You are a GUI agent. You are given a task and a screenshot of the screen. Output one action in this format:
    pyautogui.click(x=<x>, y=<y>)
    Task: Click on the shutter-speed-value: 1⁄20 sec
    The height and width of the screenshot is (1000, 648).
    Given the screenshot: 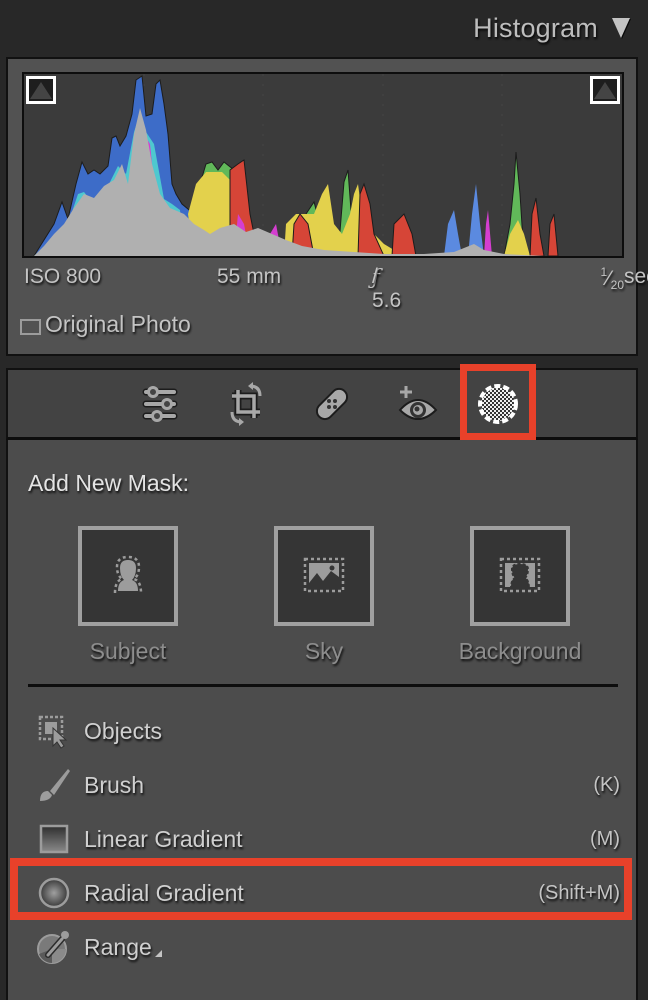 What is the action you would take?
    pyautogui.click(x=624, y=278)
    